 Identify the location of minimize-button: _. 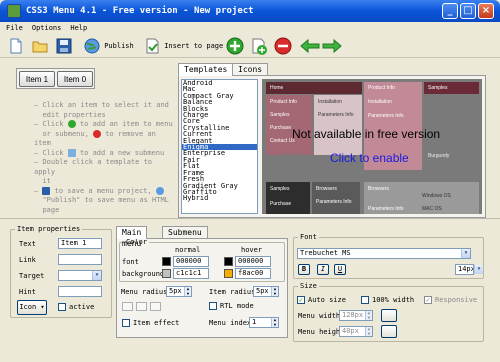
(450, 11).